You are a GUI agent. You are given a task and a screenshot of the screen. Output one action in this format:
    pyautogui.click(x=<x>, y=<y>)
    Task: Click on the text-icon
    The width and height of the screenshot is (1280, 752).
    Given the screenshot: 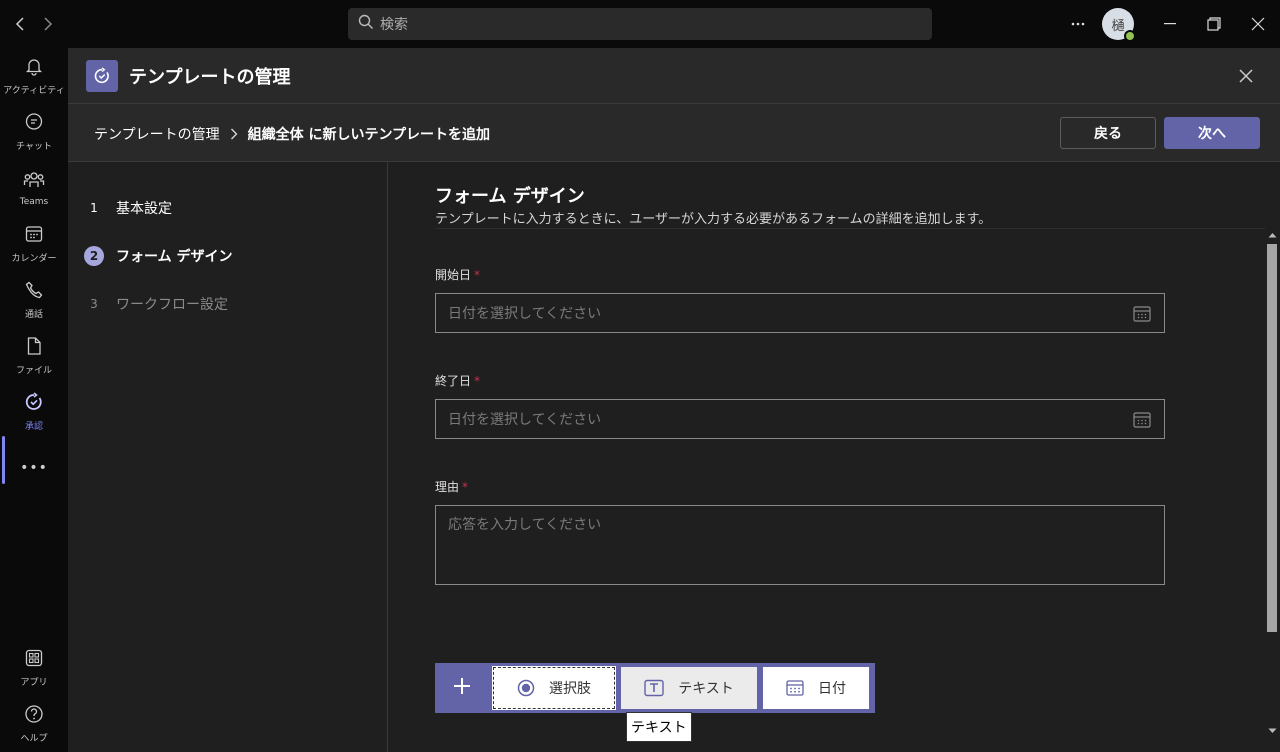 What is the action you would take?
    pyautogui.click(x=654, y=688)
    